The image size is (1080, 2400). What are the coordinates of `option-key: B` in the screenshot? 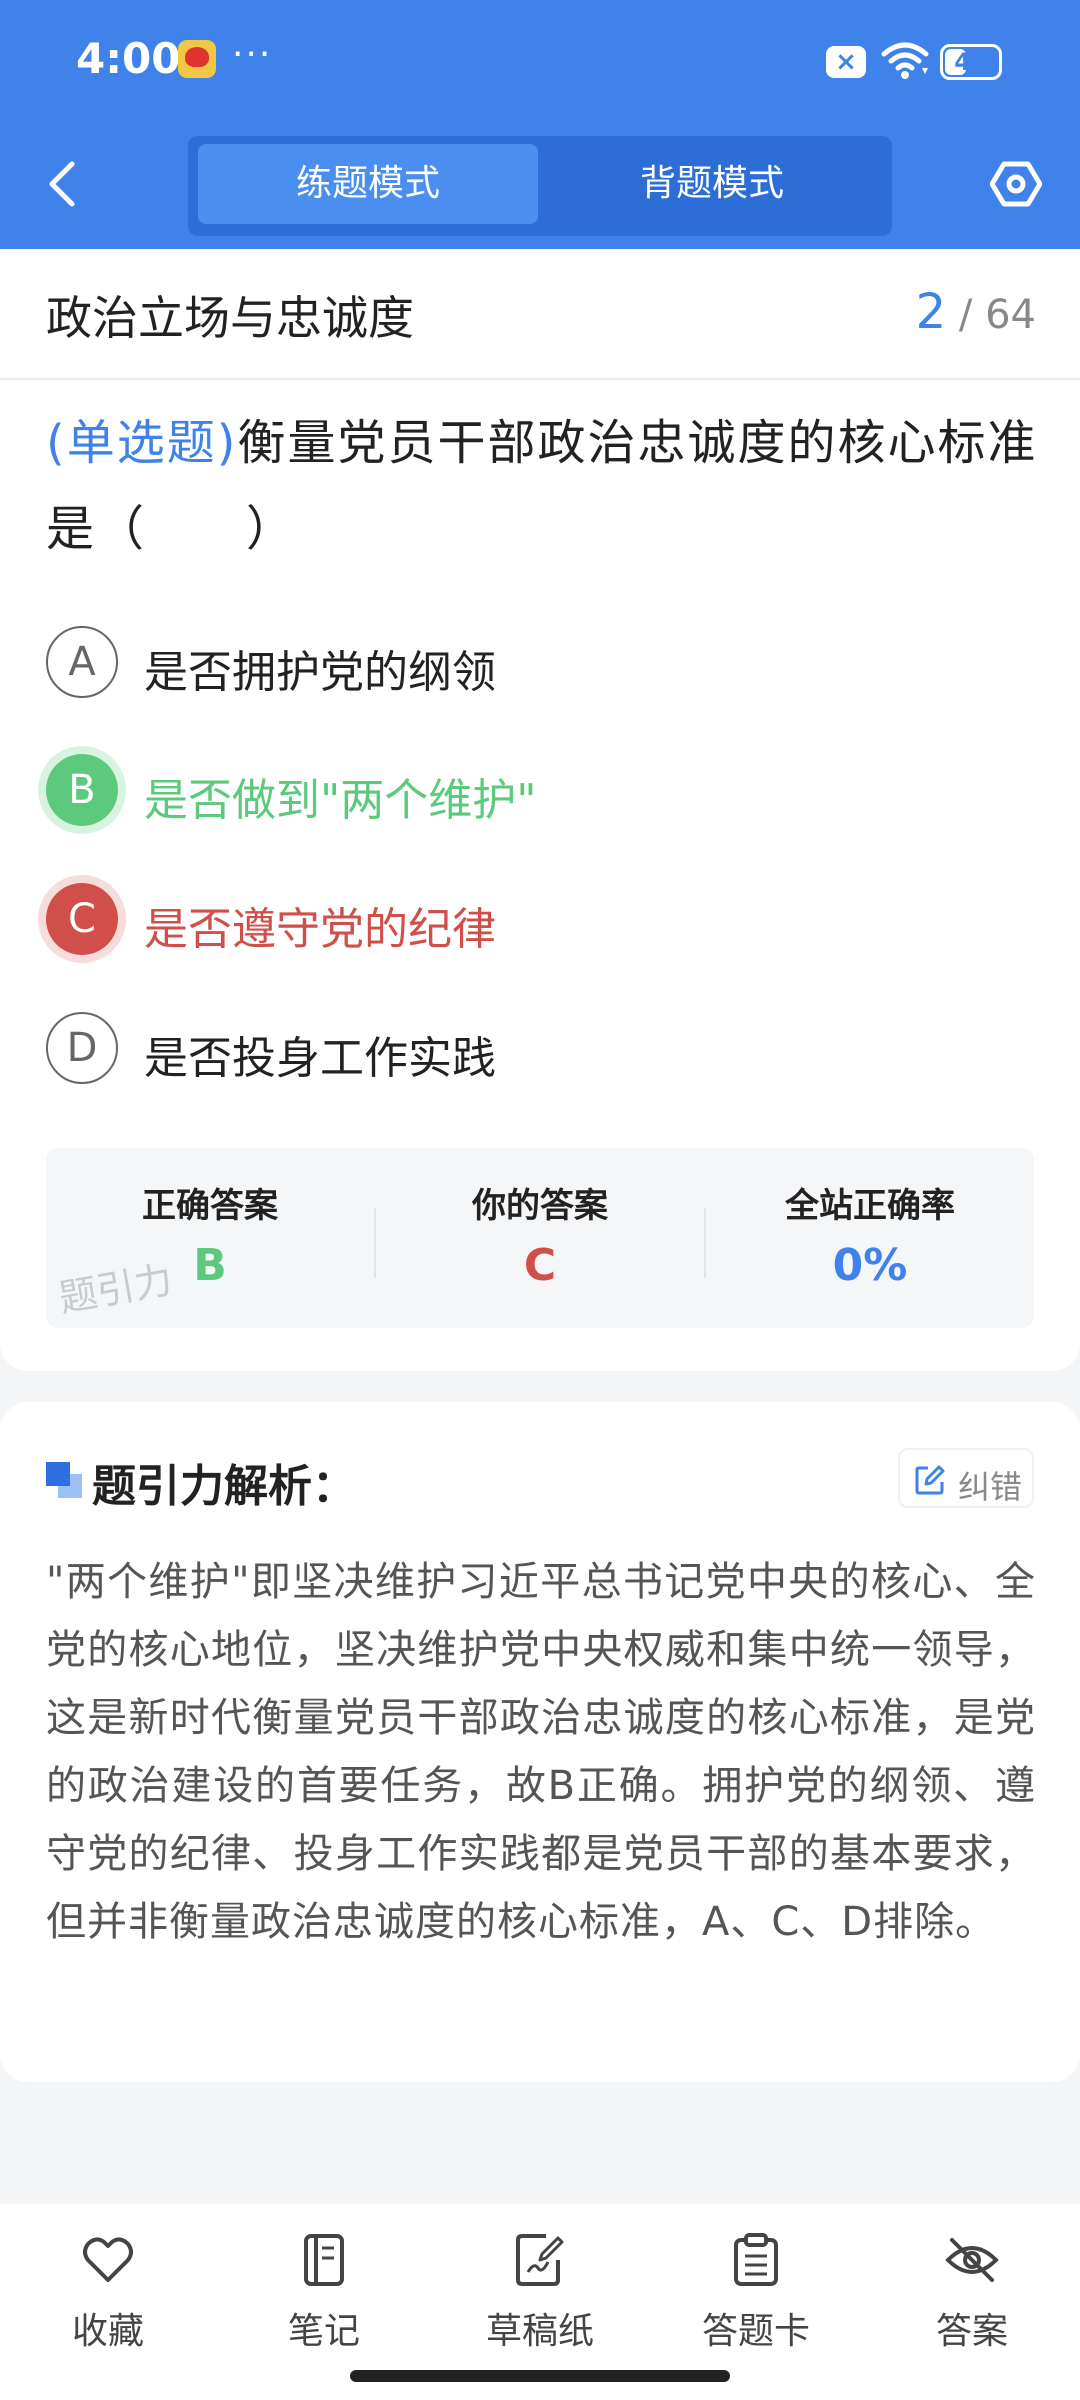 It's located at (82, 790).